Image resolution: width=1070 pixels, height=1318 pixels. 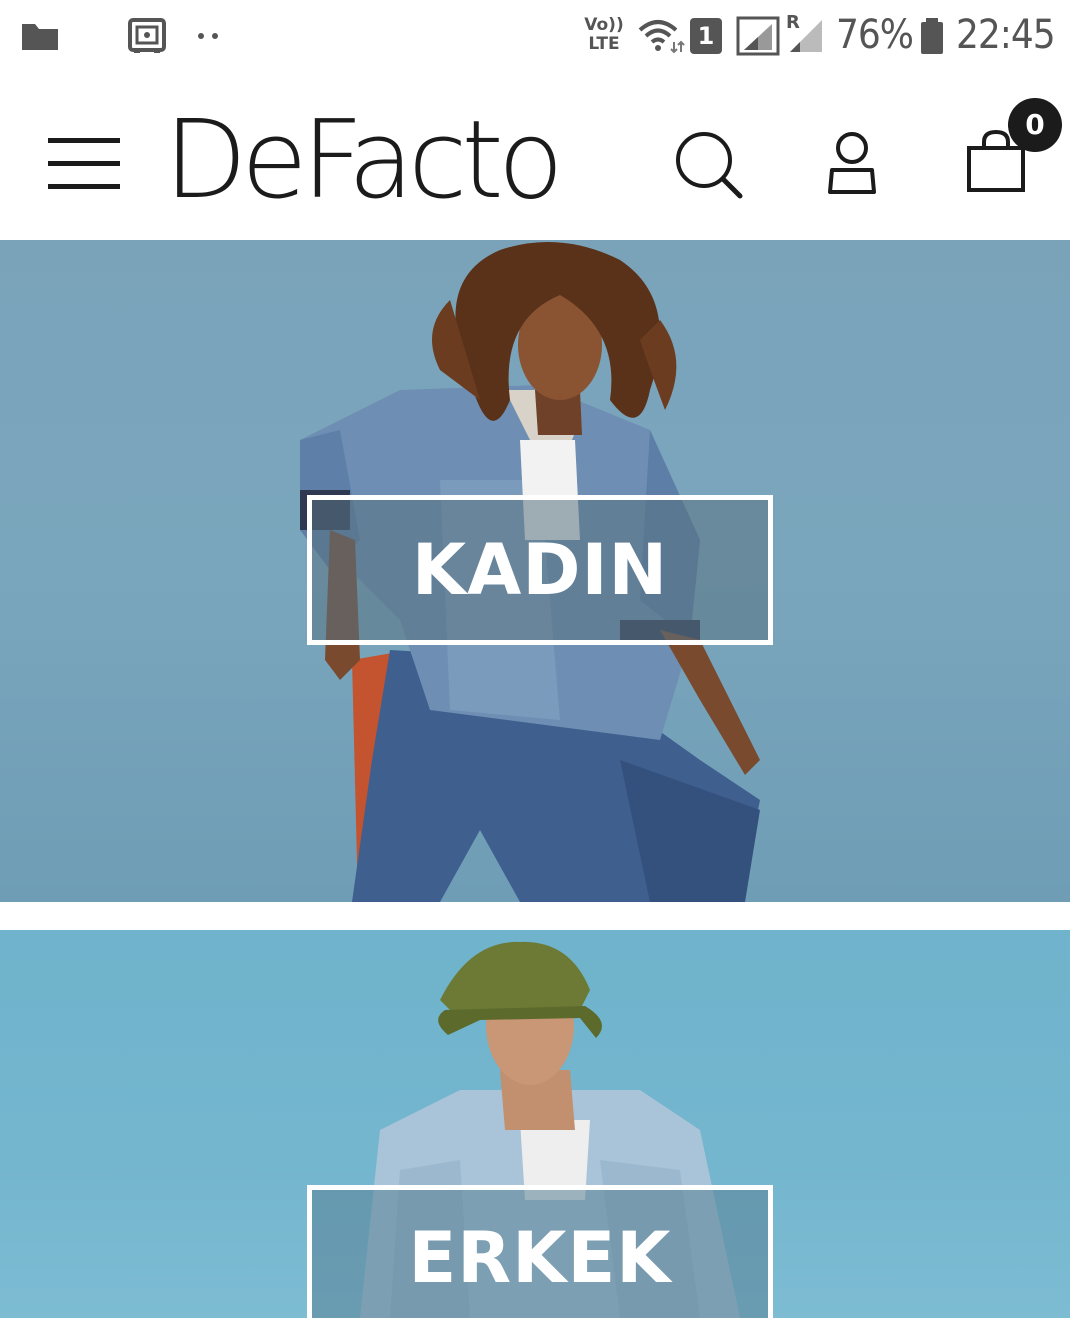 What do you see at coordinates (364, 161) in the screenshot?
I see `brand-logo: DeFacto` at bounding box center [364, 161].